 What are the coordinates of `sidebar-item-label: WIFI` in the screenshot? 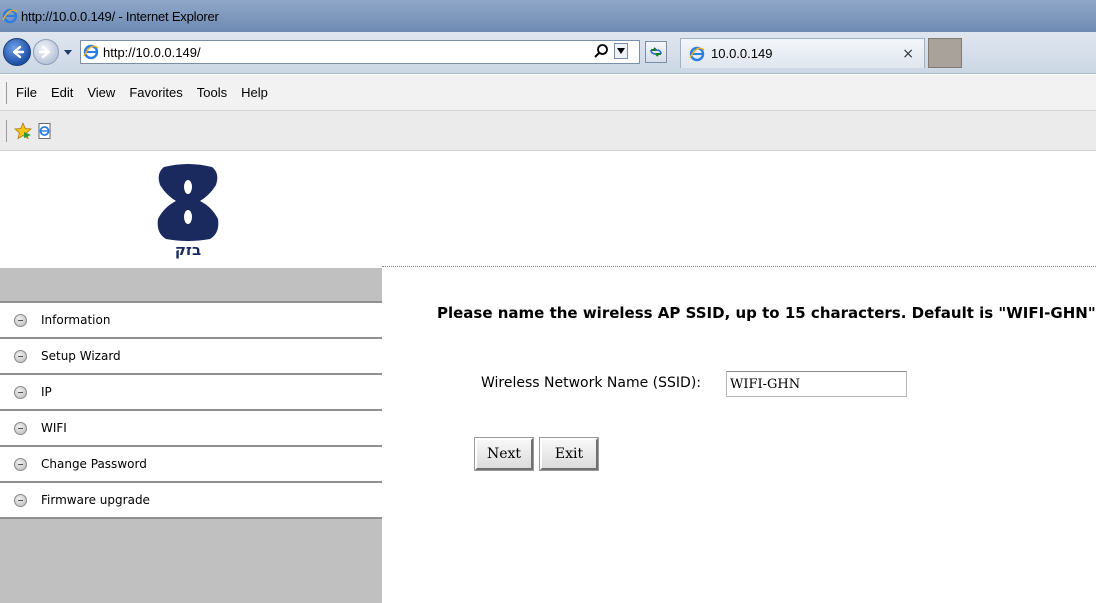 It's located at (54, 428).